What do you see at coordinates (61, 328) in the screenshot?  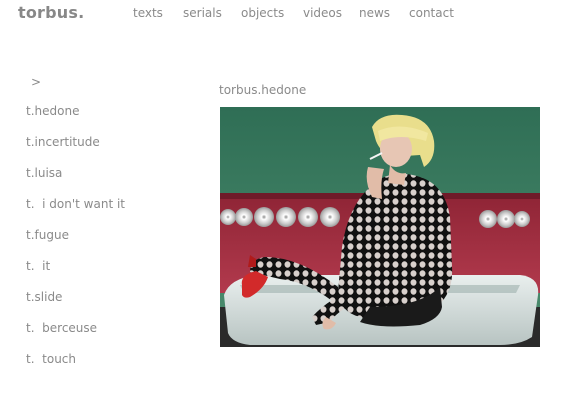 I see `sidebar-item-berceuse: t. berceuse` at bounding box center [61, 328].